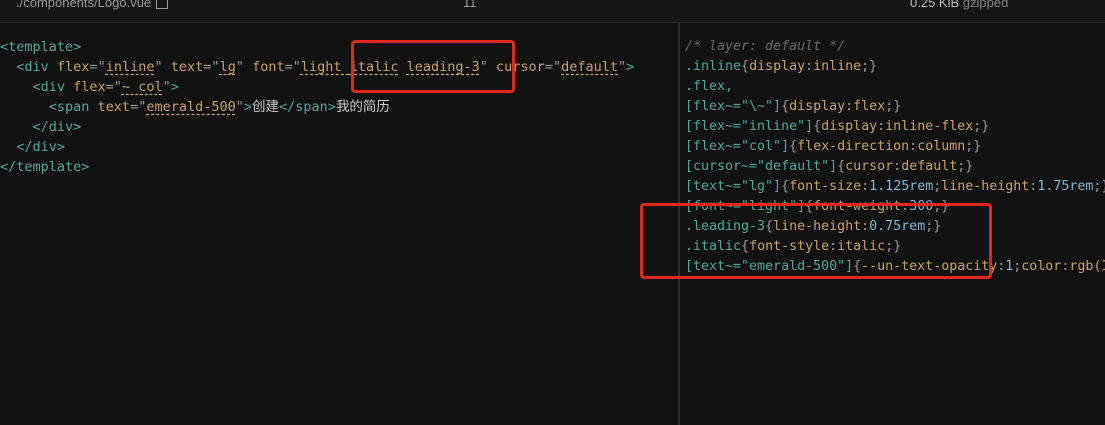 Image resolution: width=1105 pixels, height=425 pixels. I want to click on css-line-3: .flex,, so click(709, 86).